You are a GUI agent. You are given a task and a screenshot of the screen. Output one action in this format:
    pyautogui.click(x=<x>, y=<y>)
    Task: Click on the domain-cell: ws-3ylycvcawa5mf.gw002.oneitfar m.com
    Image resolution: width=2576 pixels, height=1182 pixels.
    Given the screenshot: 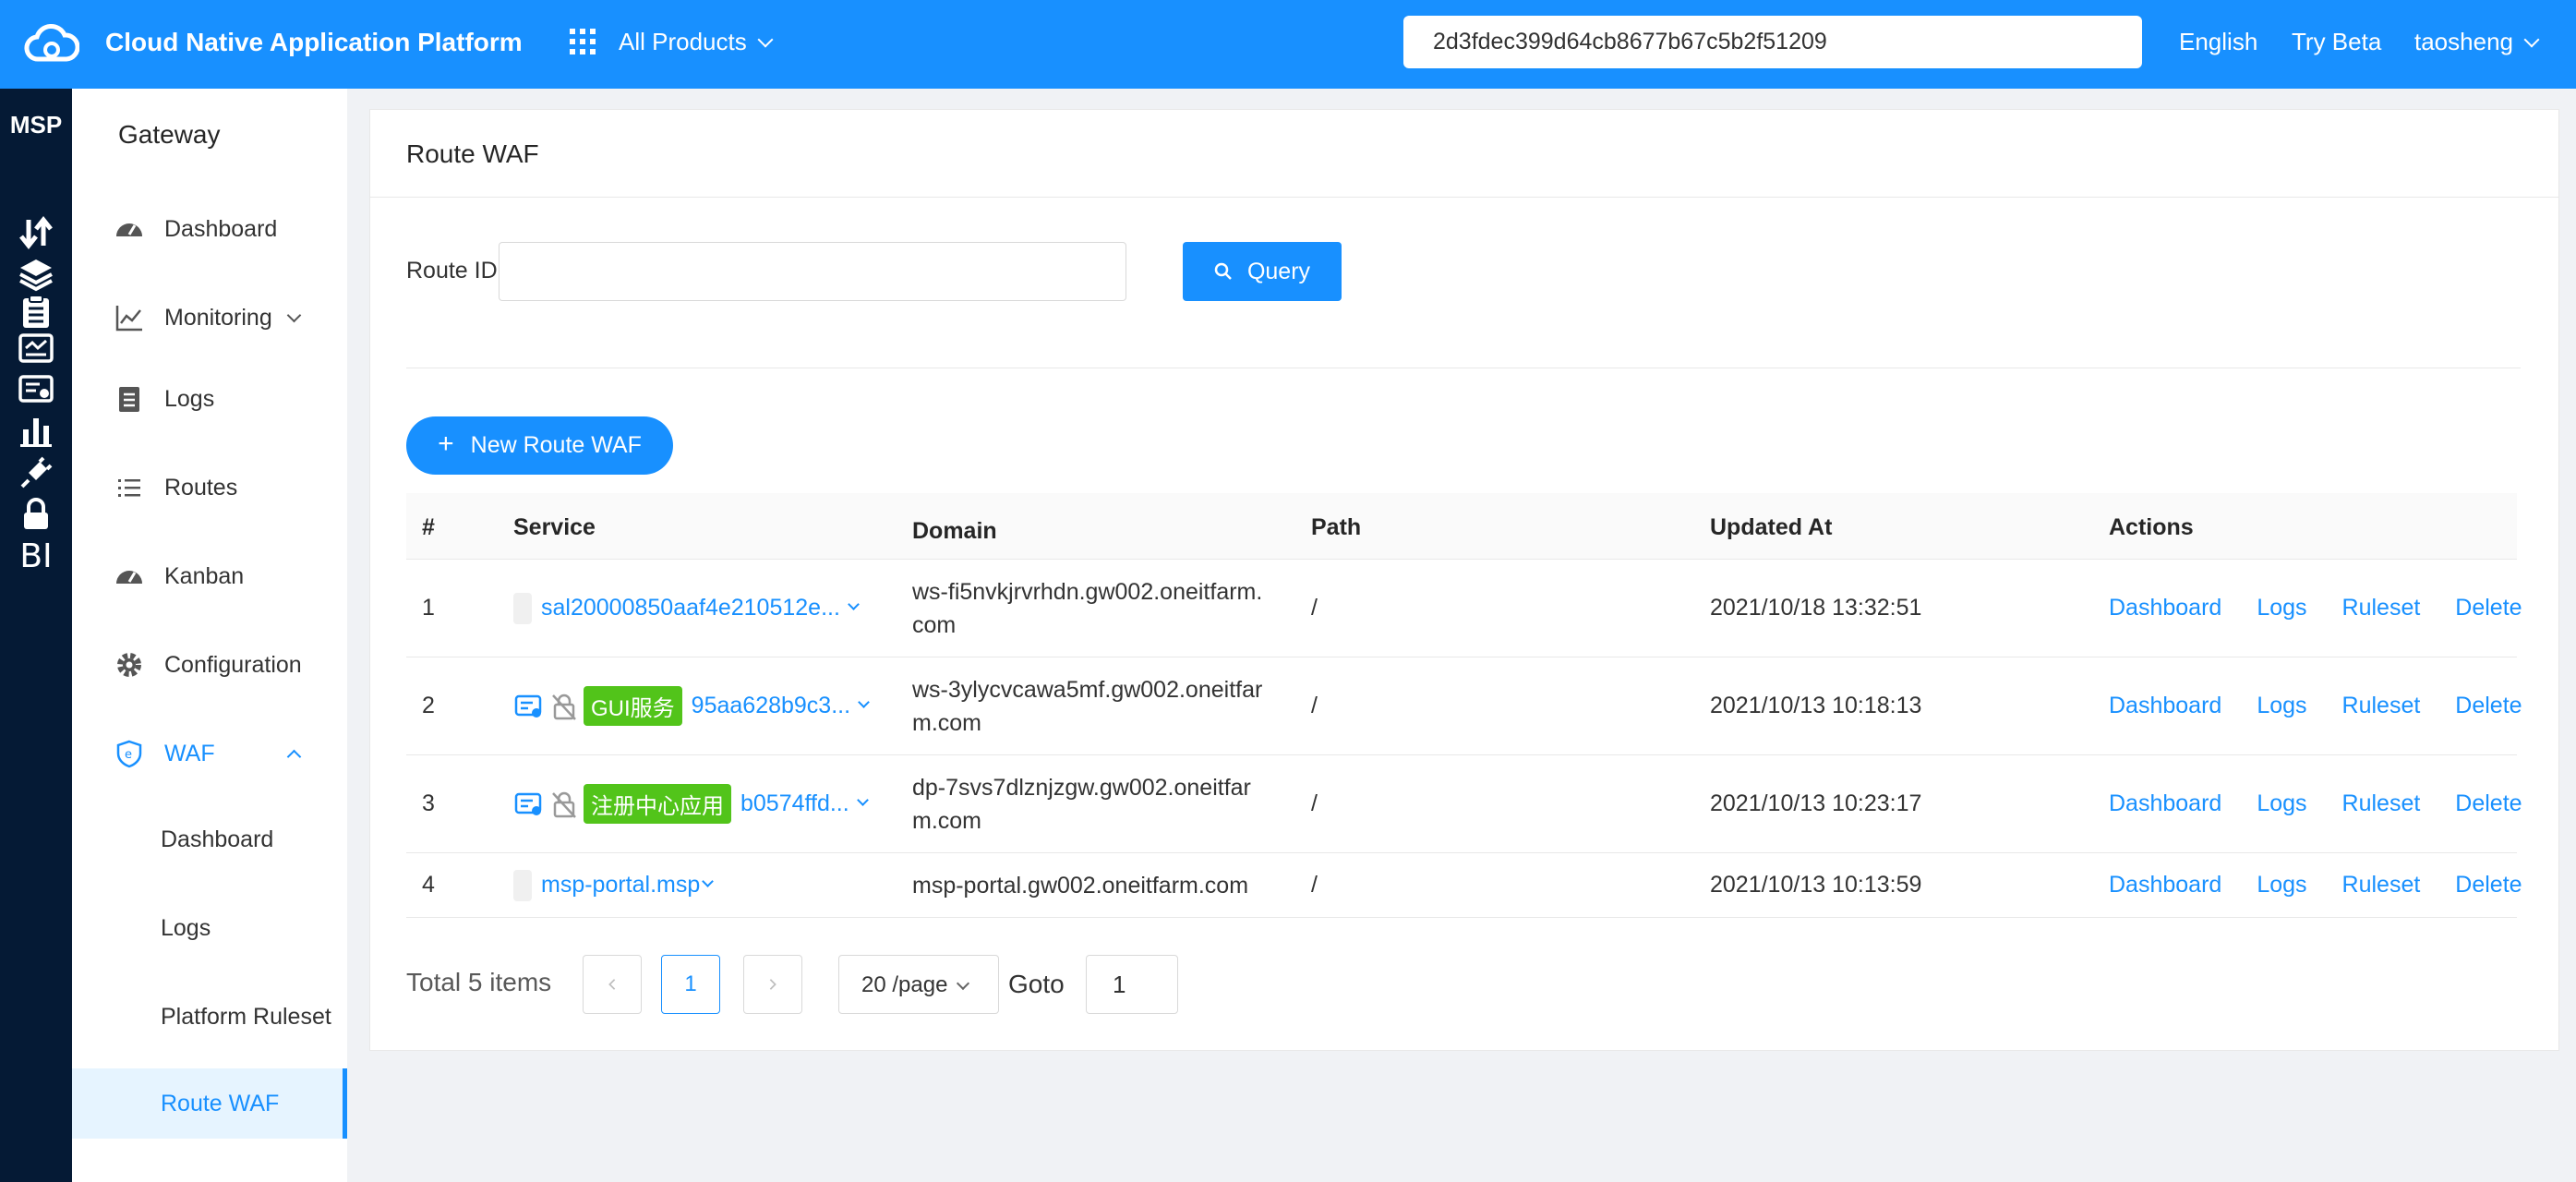 What is the action you would take?
    pyautogui.click(x=1106, y=705)
    